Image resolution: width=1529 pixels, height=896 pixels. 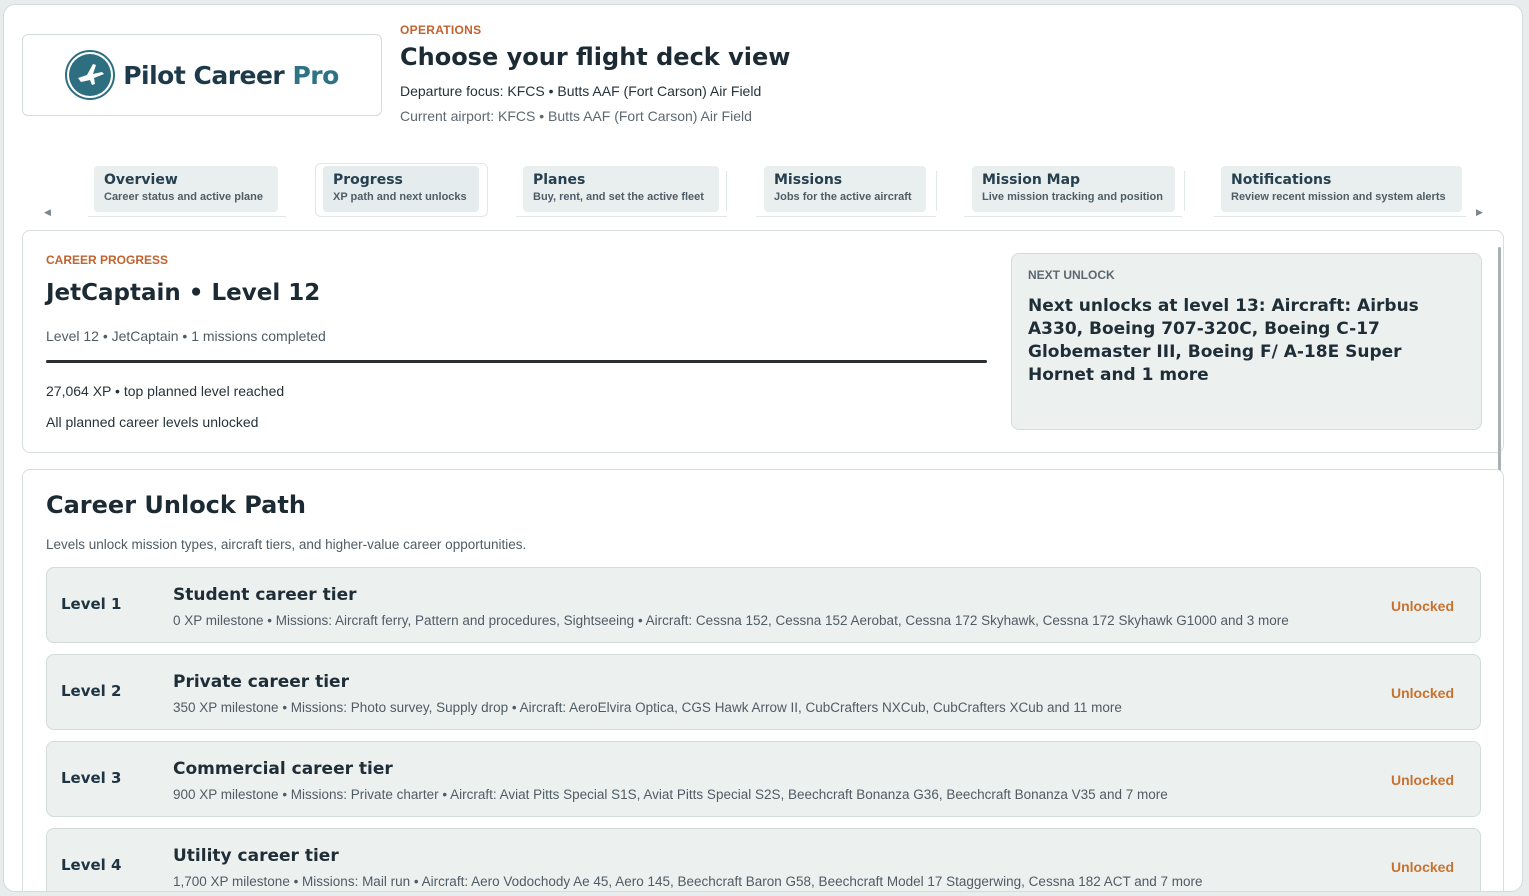 I want to click on level-number: Level 1, so click(x=91, y=604).